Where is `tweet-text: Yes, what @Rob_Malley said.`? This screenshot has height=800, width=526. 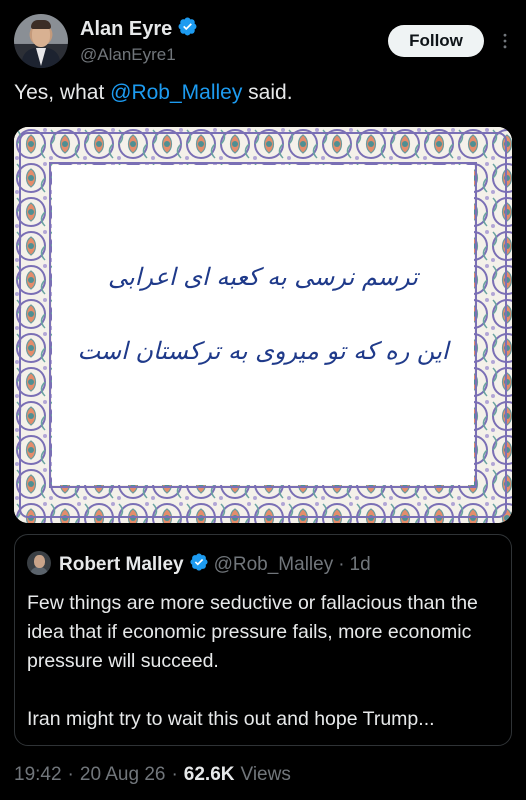 tweet-text: Yes, what @Rob_Malley said. is located at coordinates (153, 93).